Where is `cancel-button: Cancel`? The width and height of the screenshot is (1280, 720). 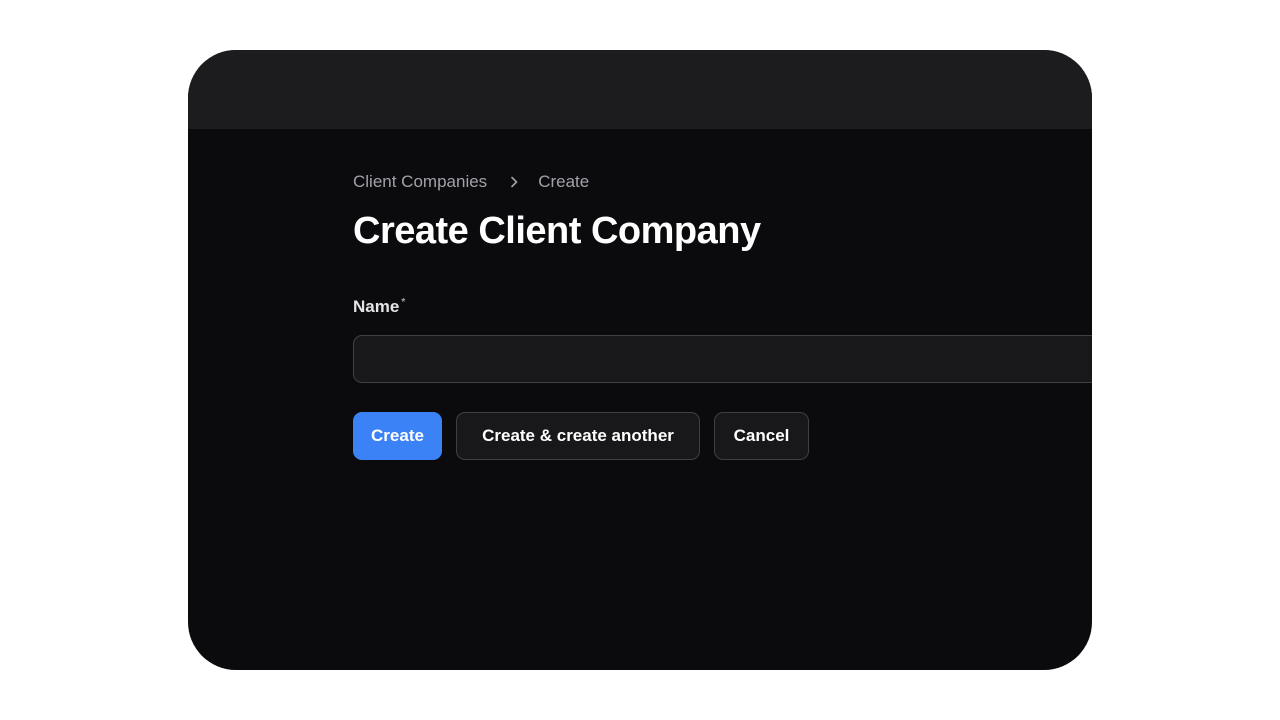 cancel-button: Cancel is located at coordinates (761, 436).